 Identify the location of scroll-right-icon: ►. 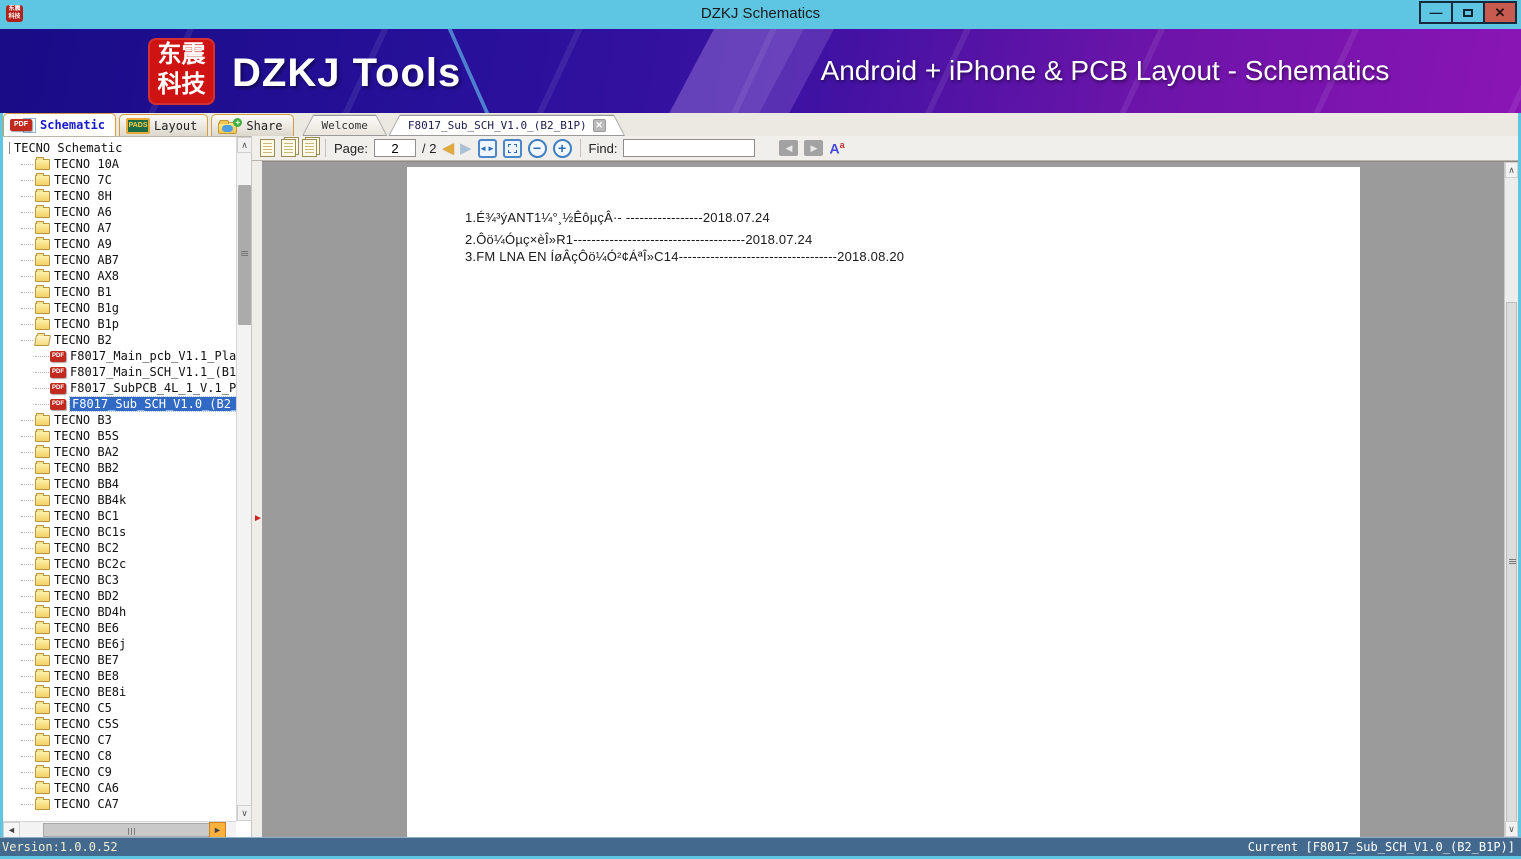
(217, 830).